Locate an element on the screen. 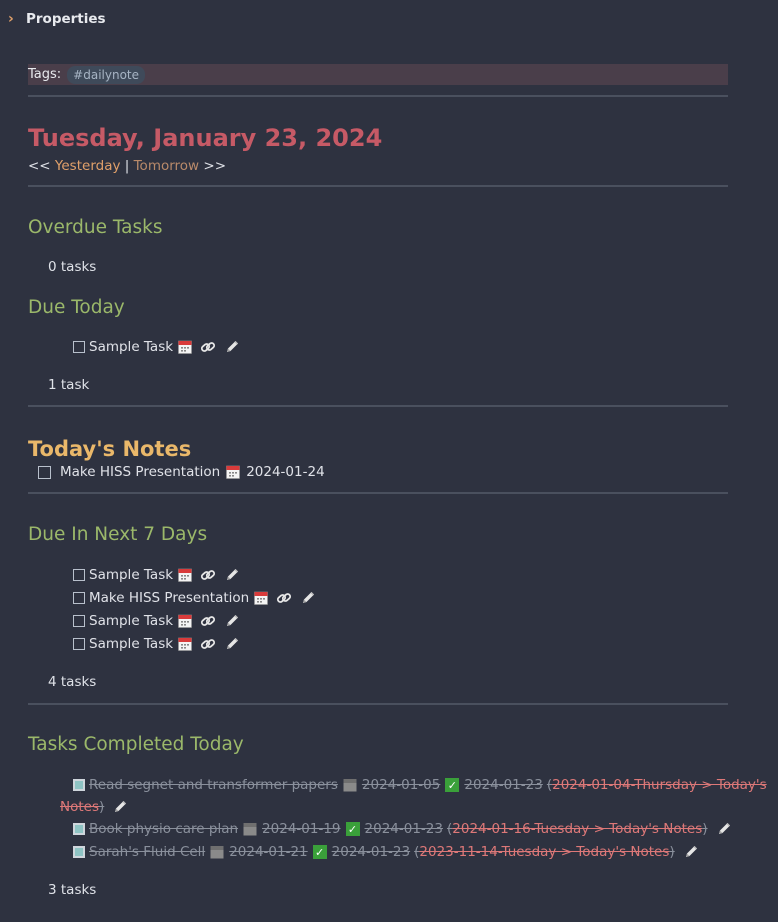 This screenshot has width=778, height=922. task-row: Make HISS Presentation is located at coordinates (194, 598).